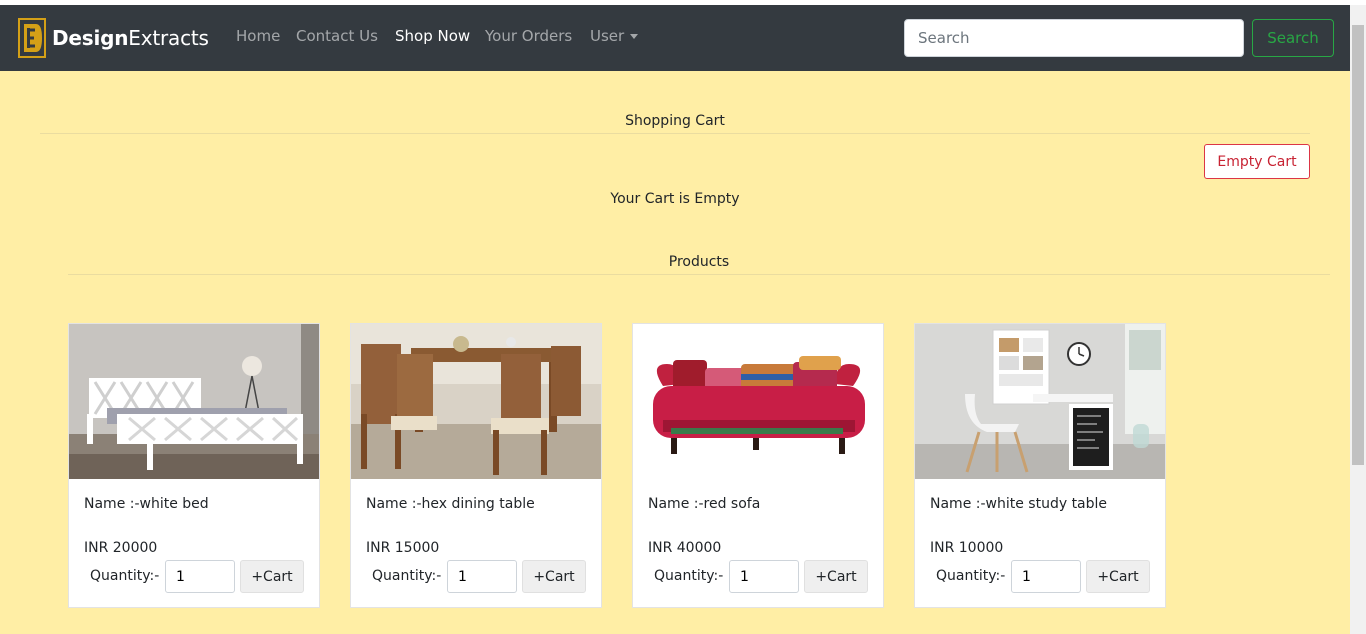 Image resolution: width=1366 pixels, height=634 pixels. What do you see at coordinates (1074, 38) in the screenshot?
I see `search-input` at bounding box center [1074, 38].